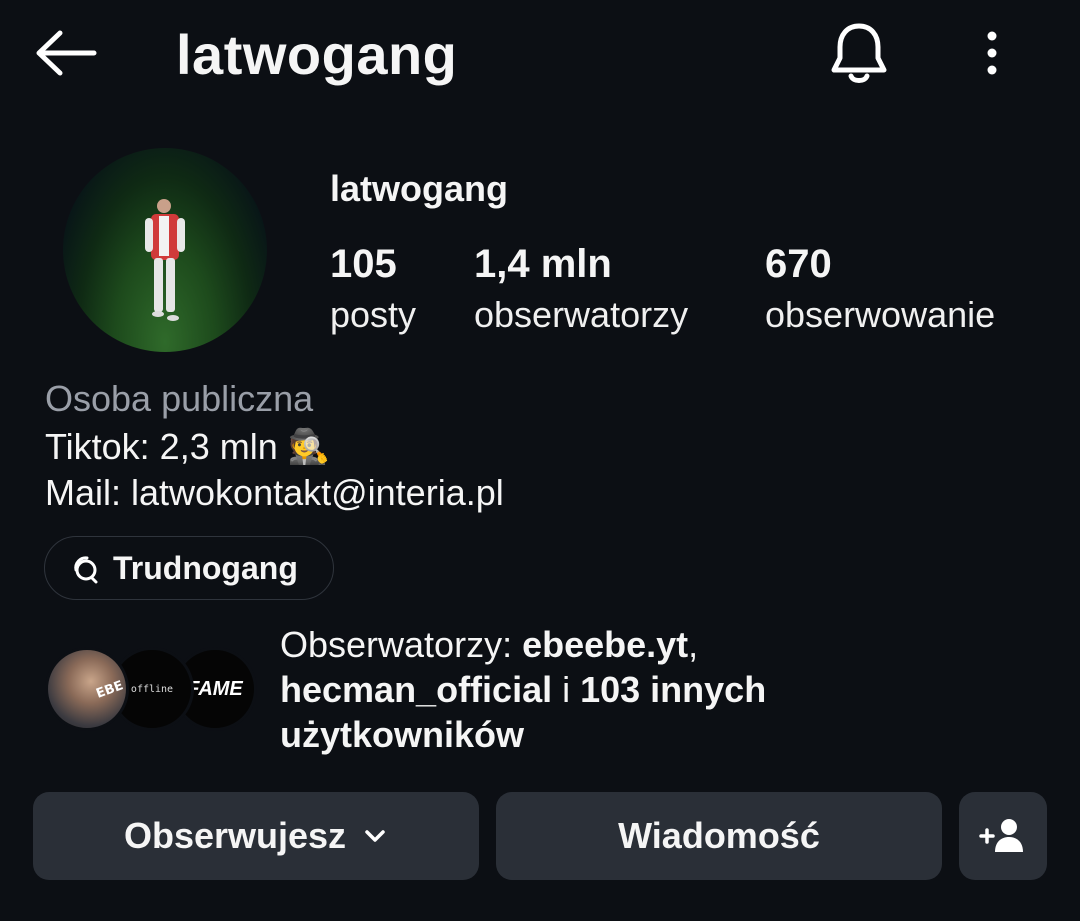 The width and height of the screenshot is (1080, 921). What do you see at coordinates (235, 835) in the screenshot?
I see `following-button-label: Obserwujesz` at bounding box center [235, 835].